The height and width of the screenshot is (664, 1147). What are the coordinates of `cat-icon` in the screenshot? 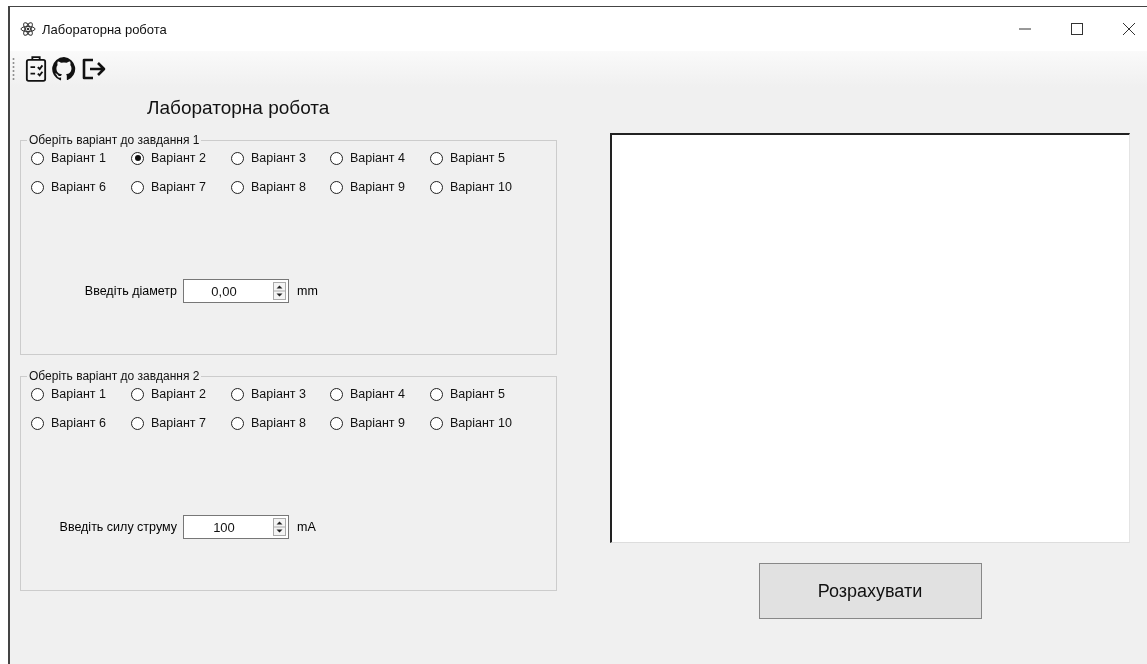 It's located at (64, 69).